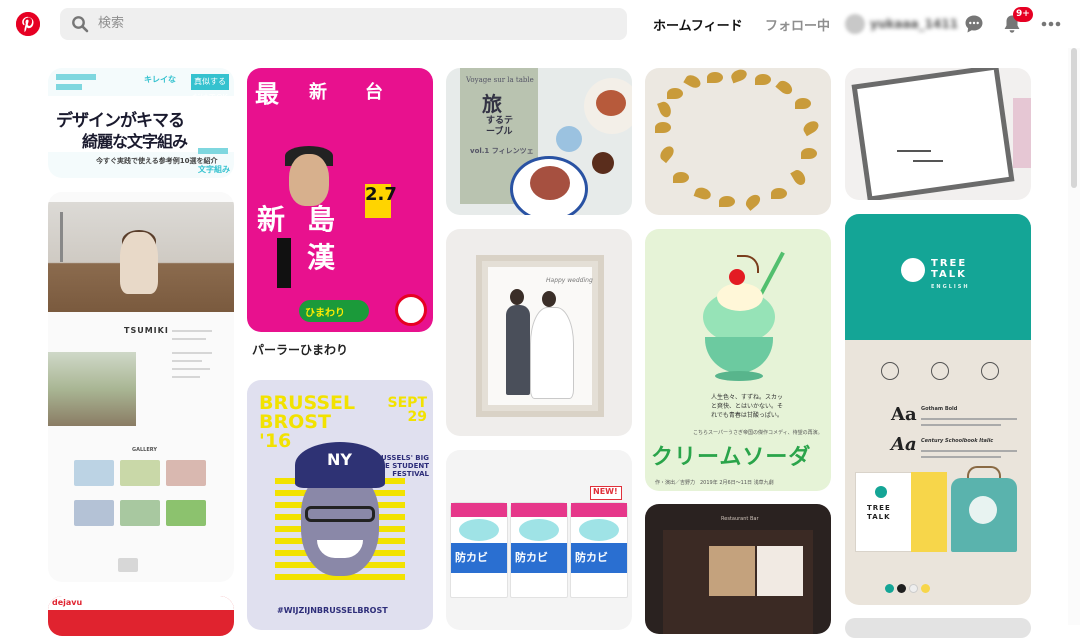 Image resolution: width=1080 pixels, height=638 pixels. I want to click on pin-tag: 真似するだけでOK, so click(210, 88).